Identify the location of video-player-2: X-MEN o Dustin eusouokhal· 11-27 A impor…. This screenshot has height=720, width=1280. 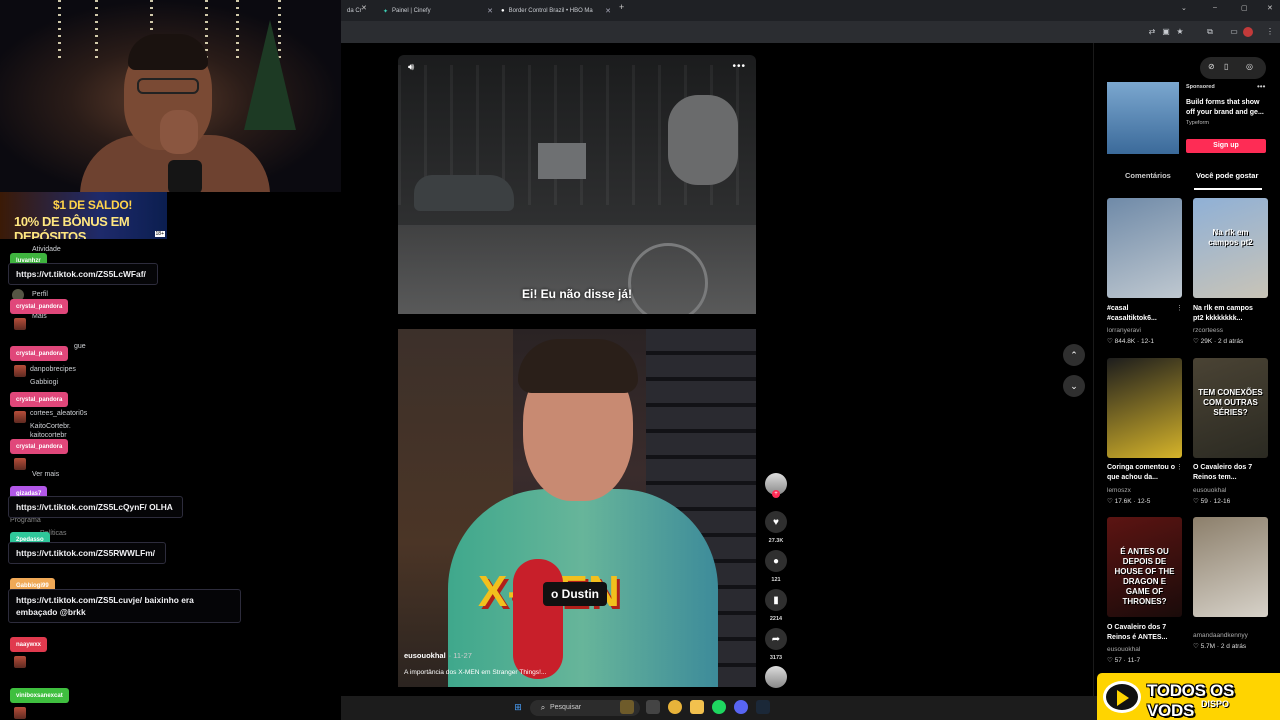
(577, 508).